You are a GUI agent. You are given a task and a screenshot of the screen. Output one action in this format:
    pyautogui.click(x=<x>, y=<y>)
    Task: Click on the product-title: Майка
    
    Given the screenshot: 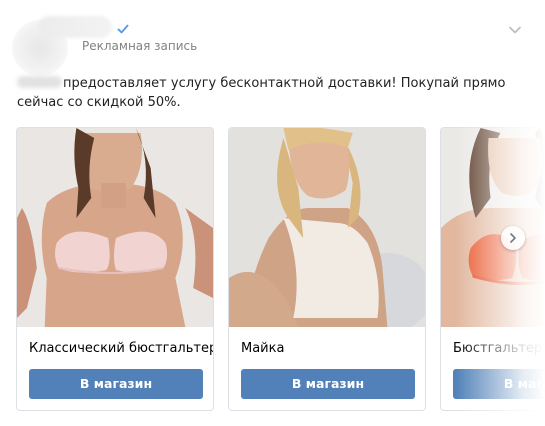 What is the action you would take?
    pyautogui.click(x=262, y=348)
    